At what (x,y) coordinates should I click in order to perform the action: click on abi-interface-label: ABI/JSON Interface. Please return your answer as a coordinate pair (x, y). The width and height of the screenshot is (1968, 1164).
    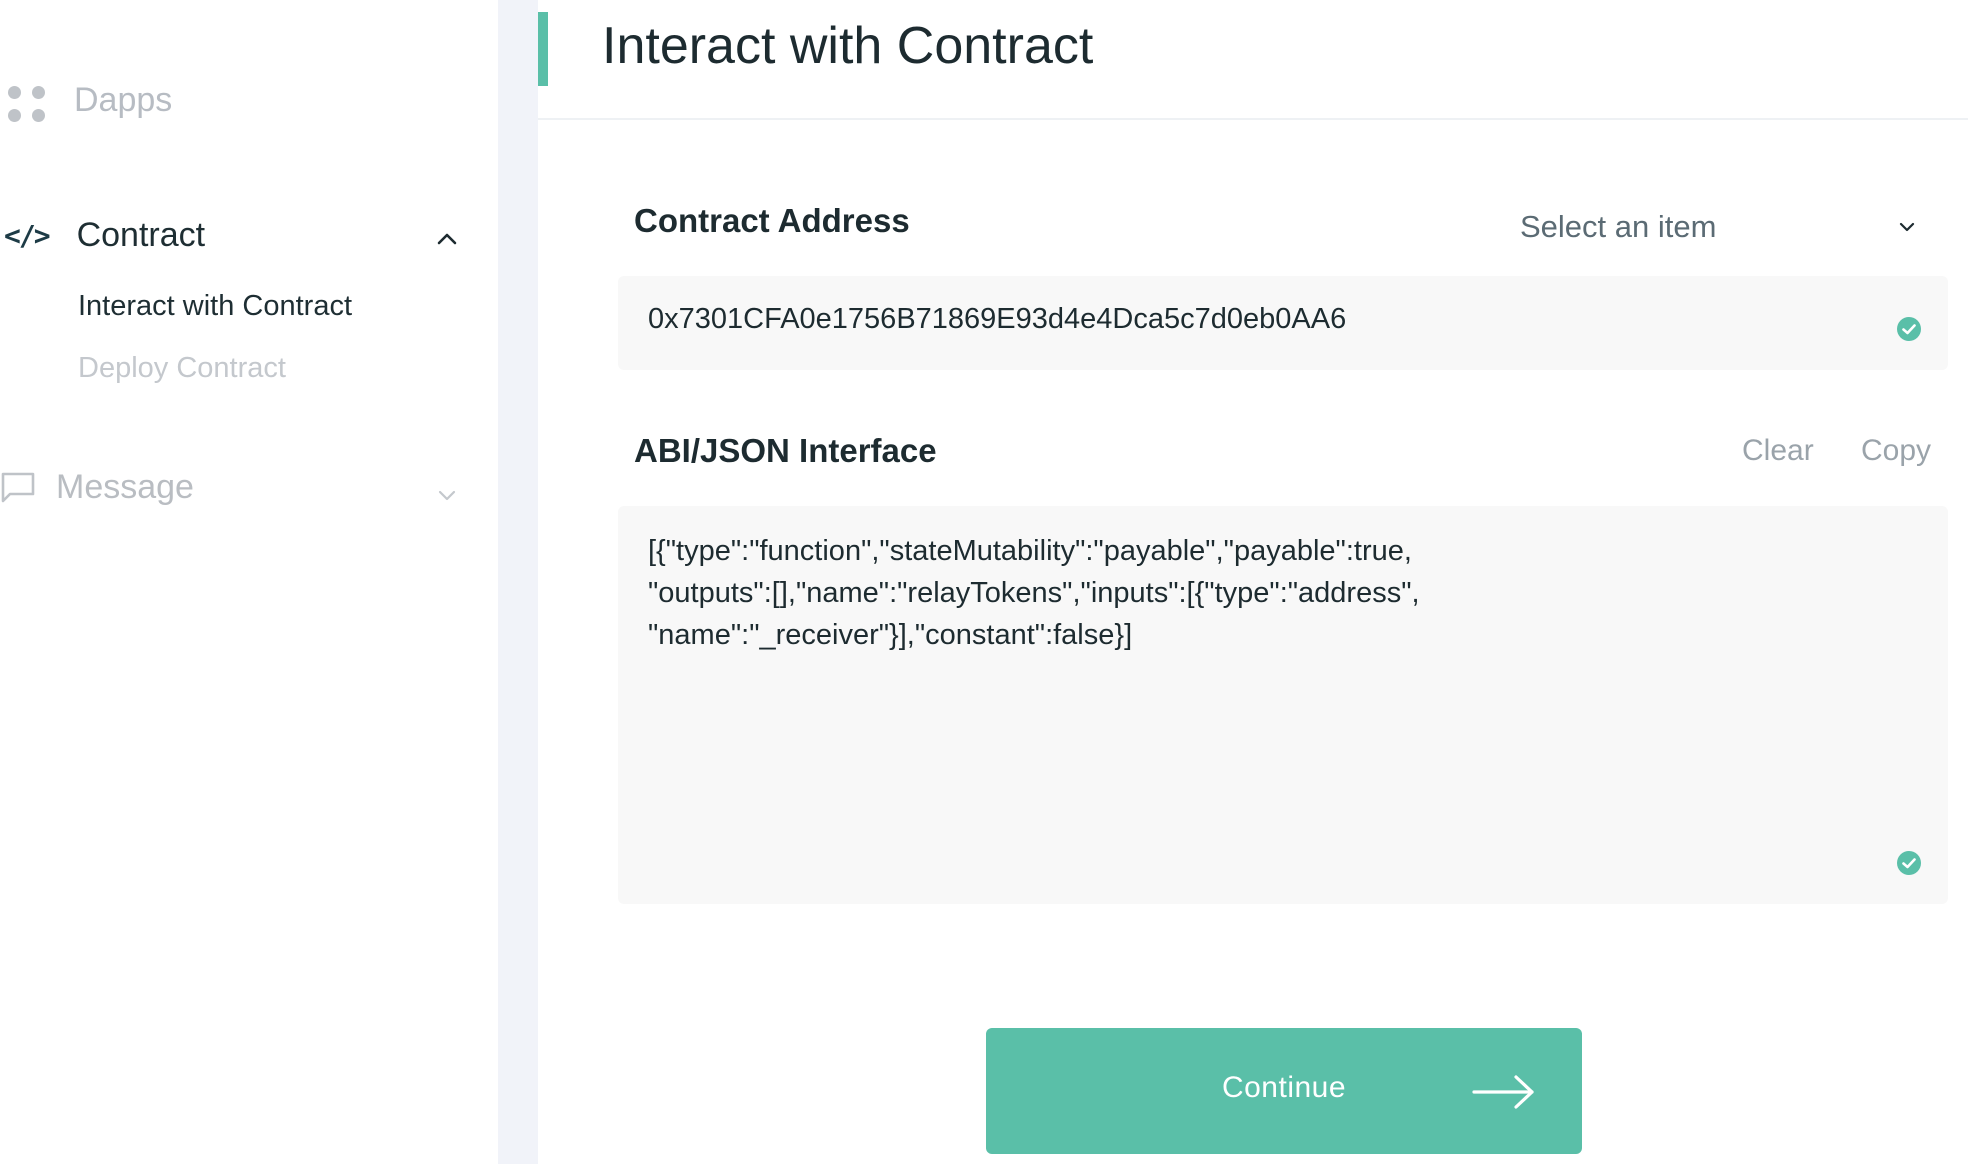
    Looking at the image, I should click on (785, 450).